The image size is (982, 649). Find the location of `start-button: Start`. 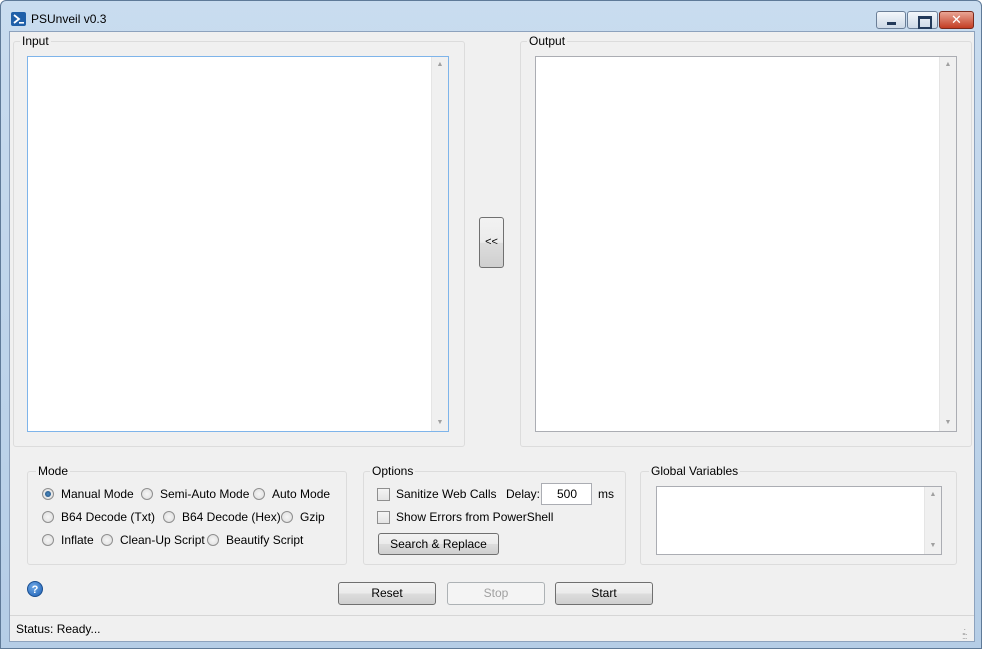

start-button: Start is located at coordinates (604, 593).